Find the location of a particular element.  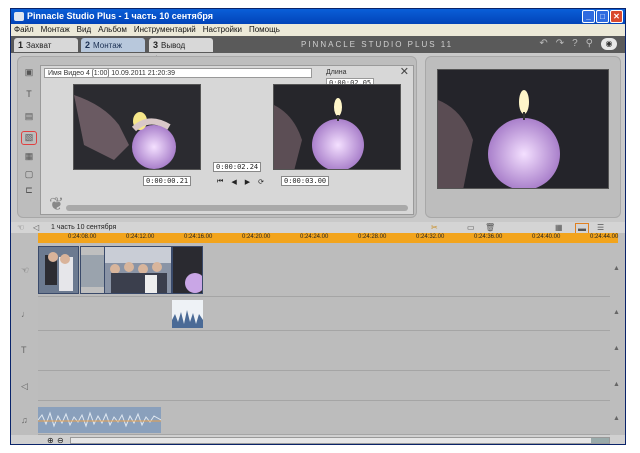

go-start-icon: ⏮ is located at coordinates (220, 182).